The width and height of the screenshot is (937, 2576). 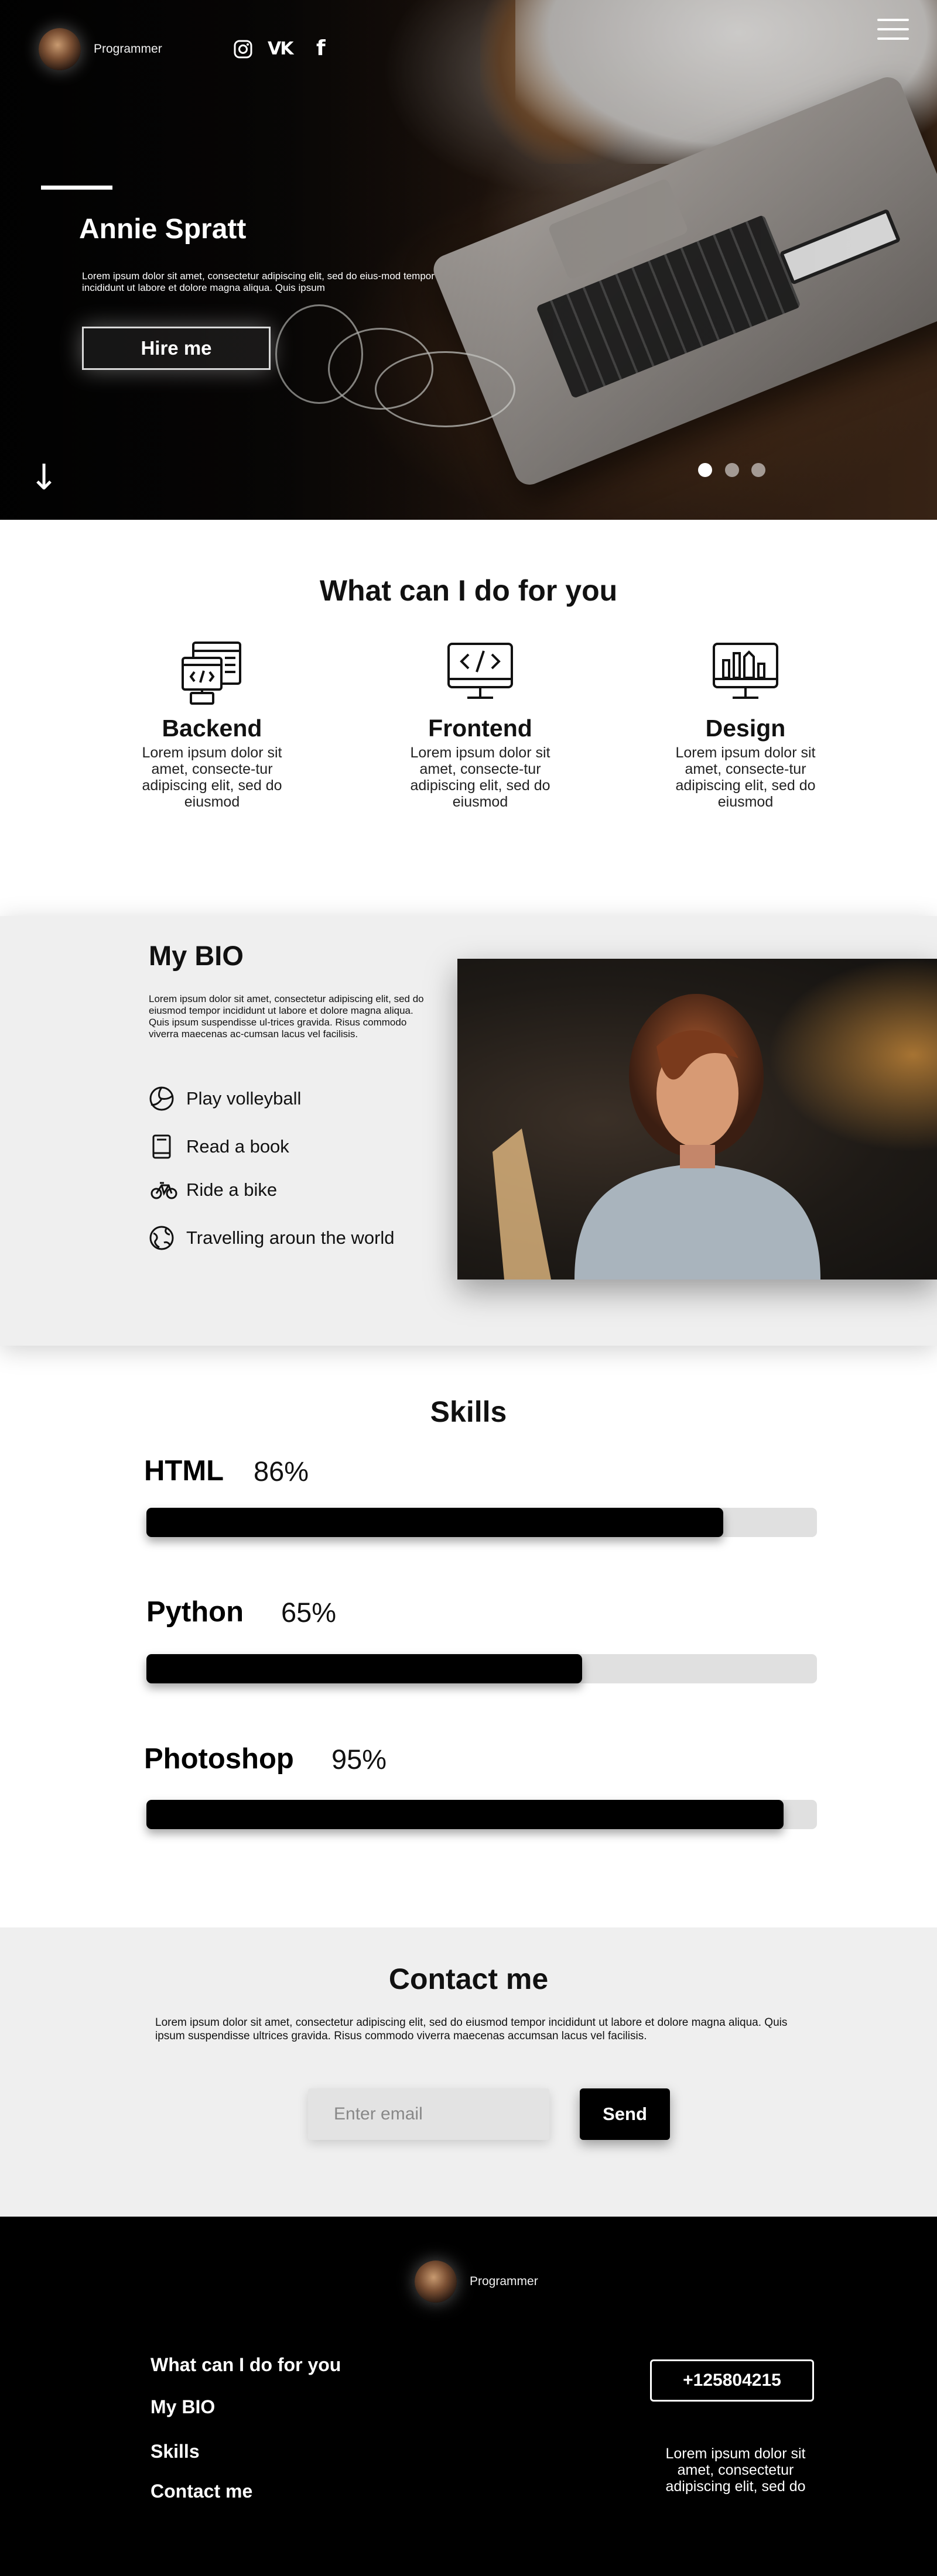 I want to click on service-name: Backend, so click(x=212, y=728).